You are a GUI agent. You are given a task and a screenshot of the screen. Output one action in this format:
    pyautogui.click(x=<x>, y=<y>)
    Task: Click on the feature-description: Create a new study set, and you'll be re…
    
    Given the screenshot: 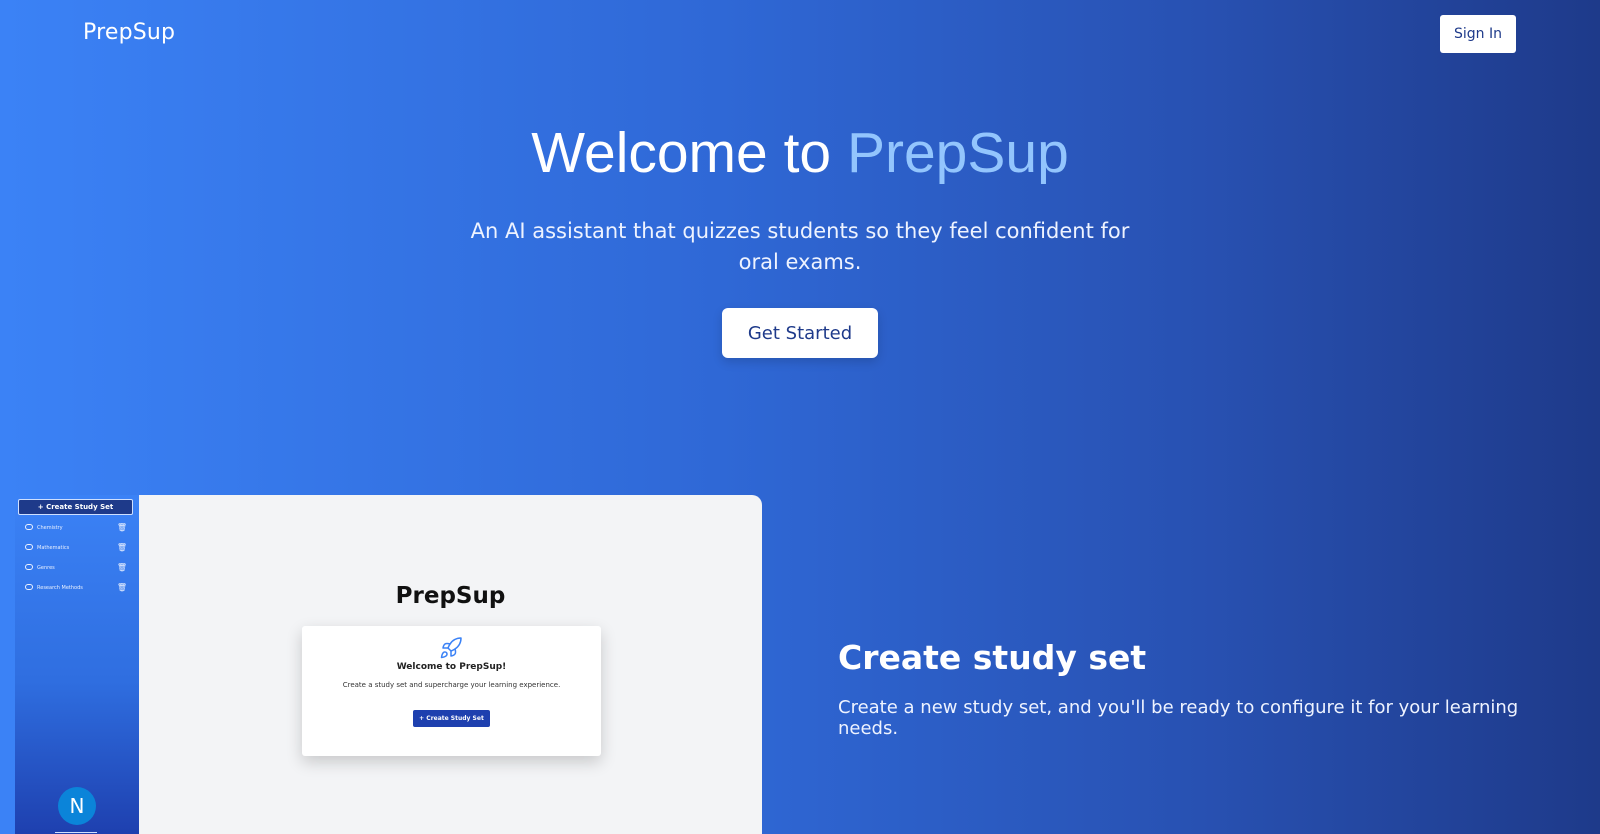 What is the action you would take?
    pyautogui.click(x=1178, y=718)
    